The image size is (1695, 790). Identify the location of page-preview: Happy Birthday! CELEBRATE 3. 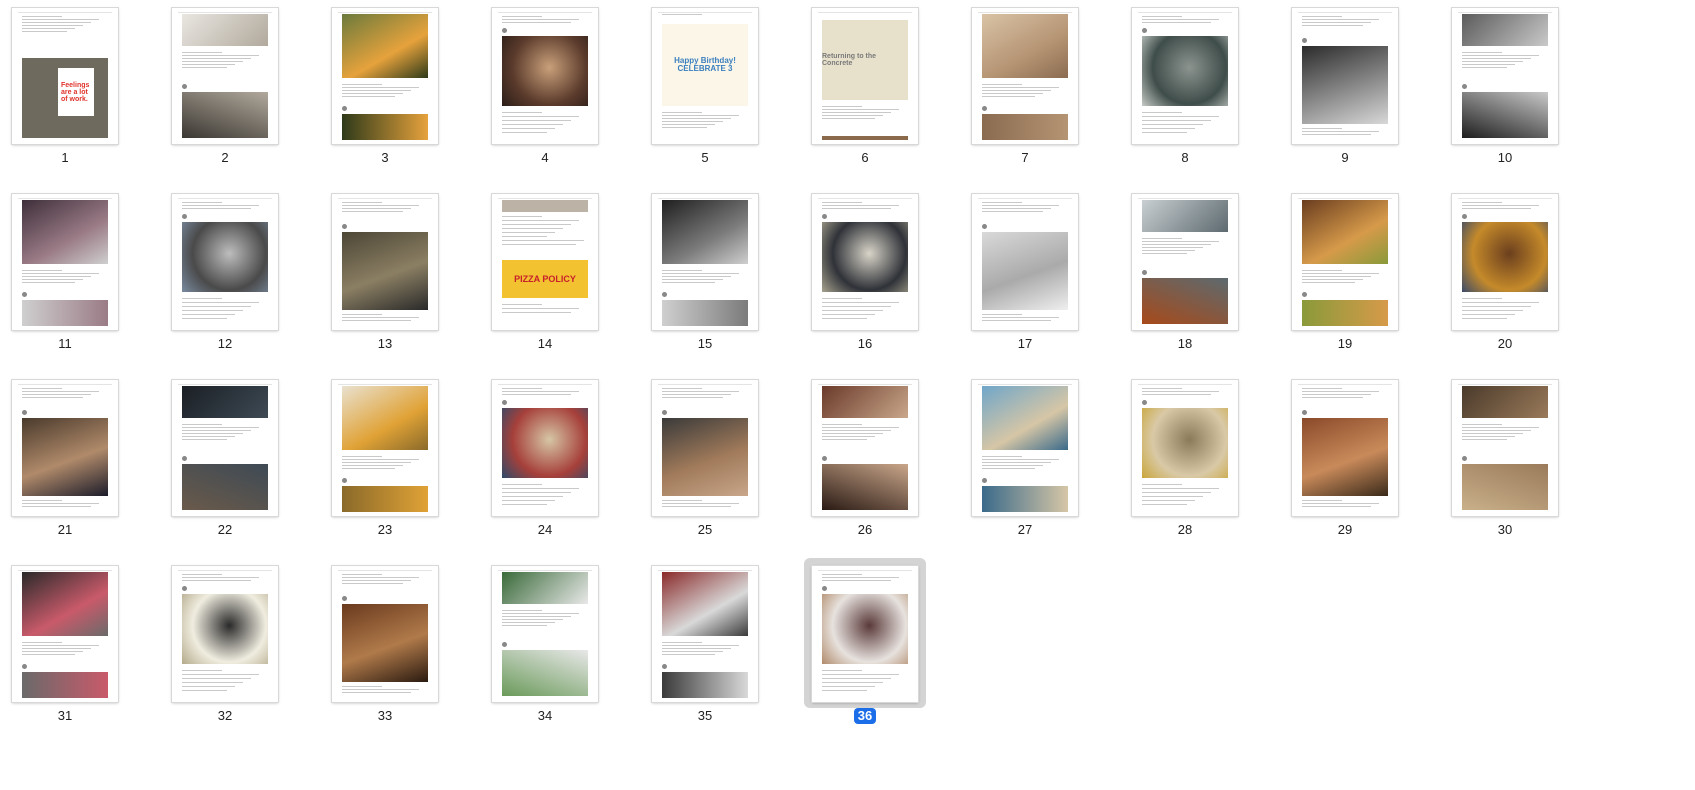
(705, 76).